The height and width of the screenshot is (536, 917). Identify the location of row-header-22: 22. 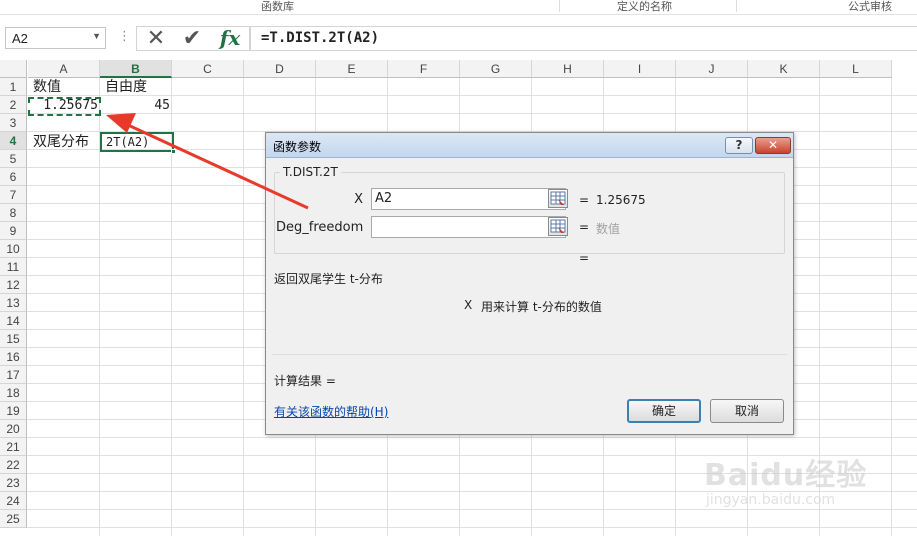
(13, 465).